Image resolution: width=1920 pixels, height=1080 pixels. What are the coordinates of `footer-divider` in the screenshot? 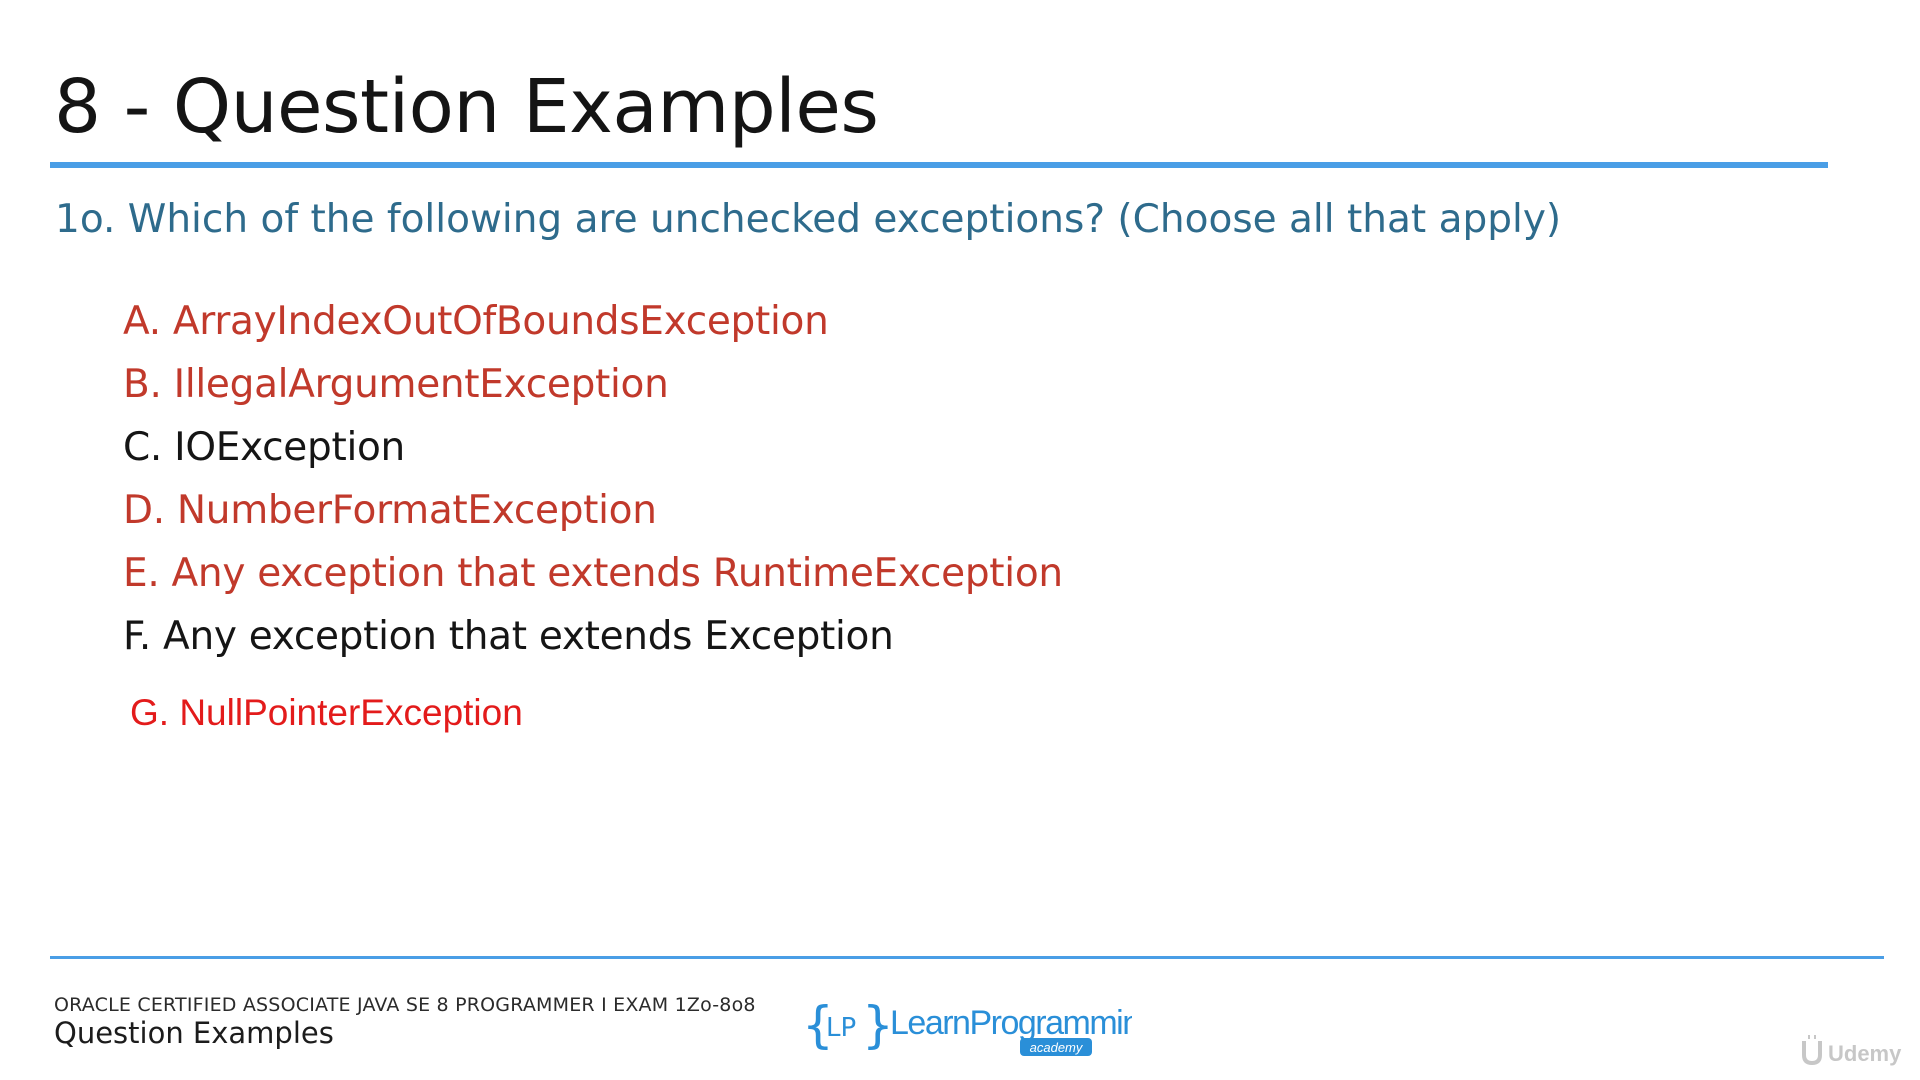 It's located at (967, 957).